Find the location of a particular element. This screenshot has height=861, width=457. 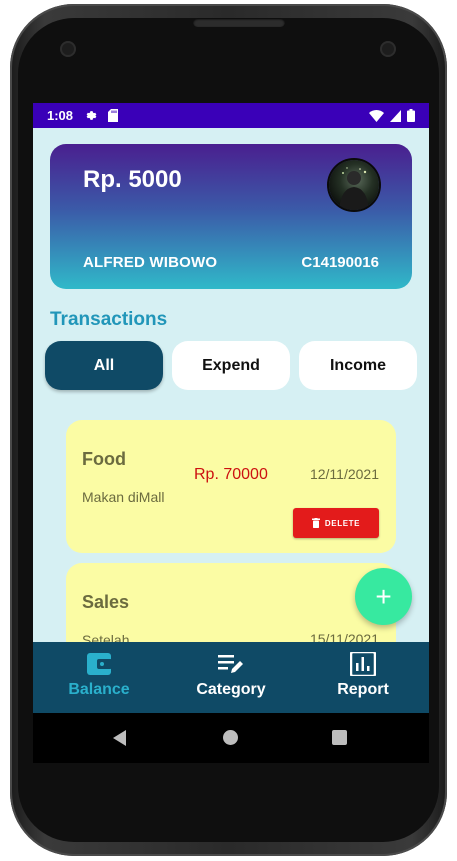

account-id: C14190016 is located at coordinates (340, 262).